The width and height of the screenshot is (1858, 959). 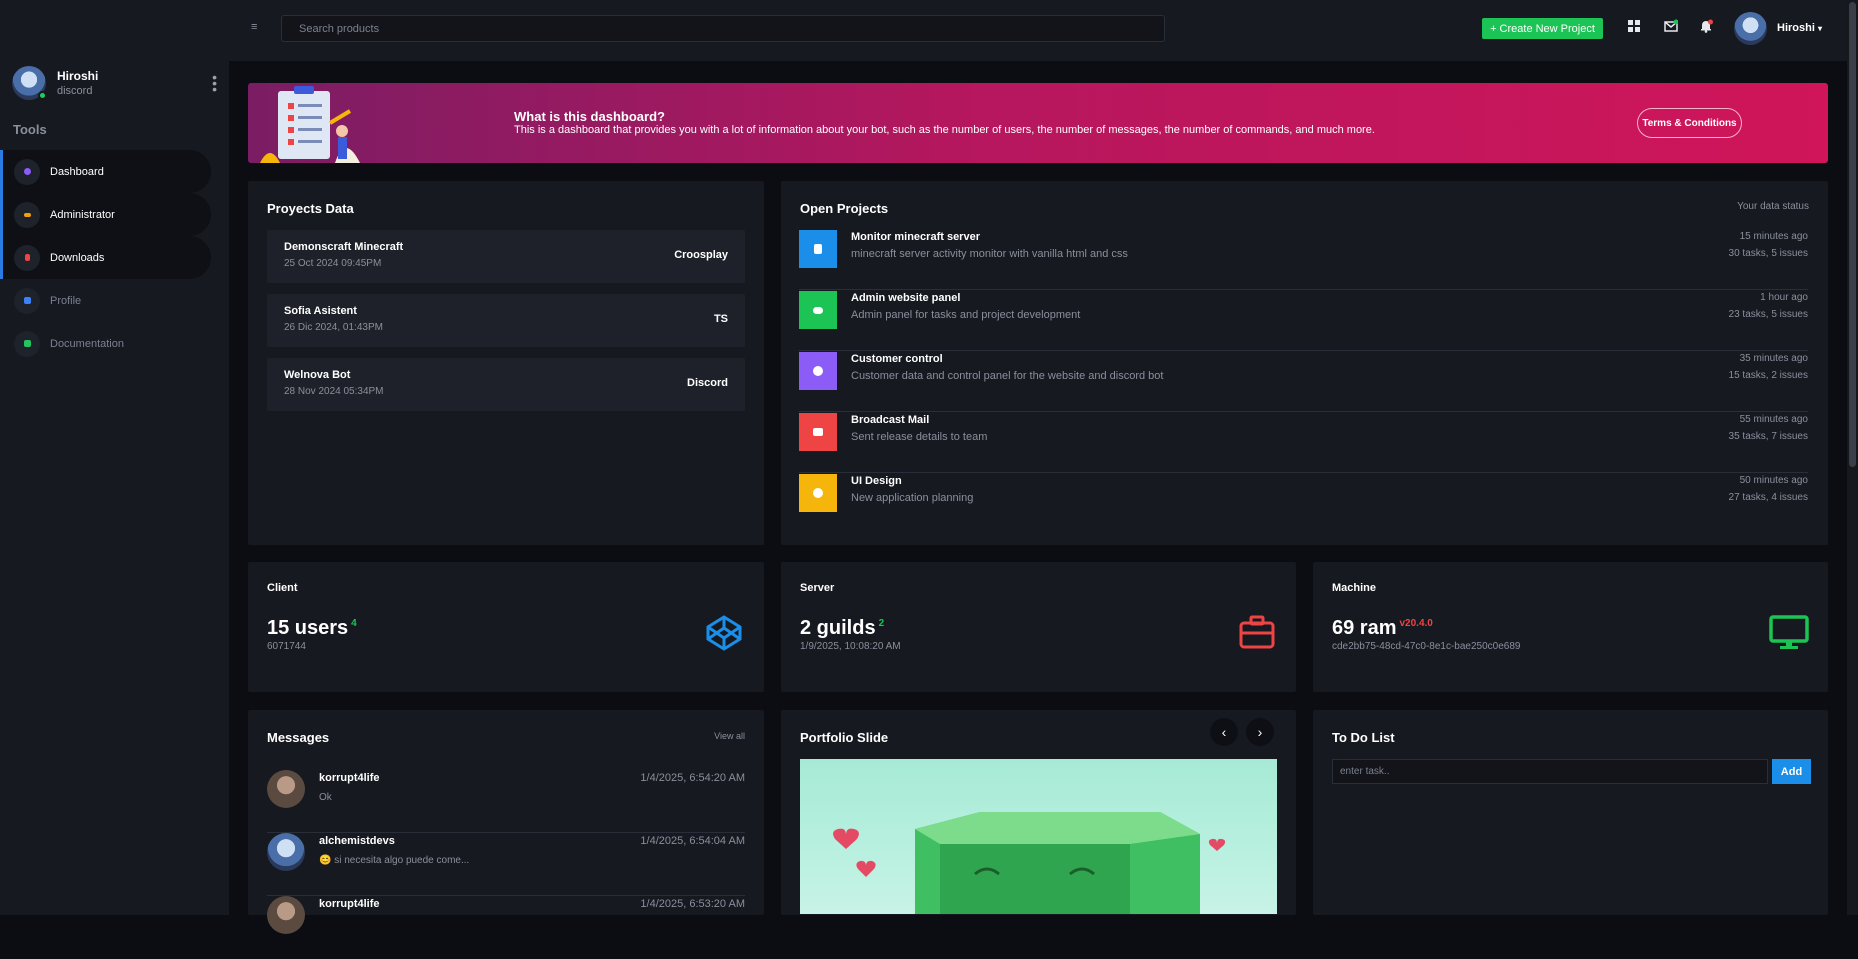 What do you see at coordinates (1773, 419) in the screenshot?
I see `project-time: 55 minutes ago` at bounding box center [1773, 419].